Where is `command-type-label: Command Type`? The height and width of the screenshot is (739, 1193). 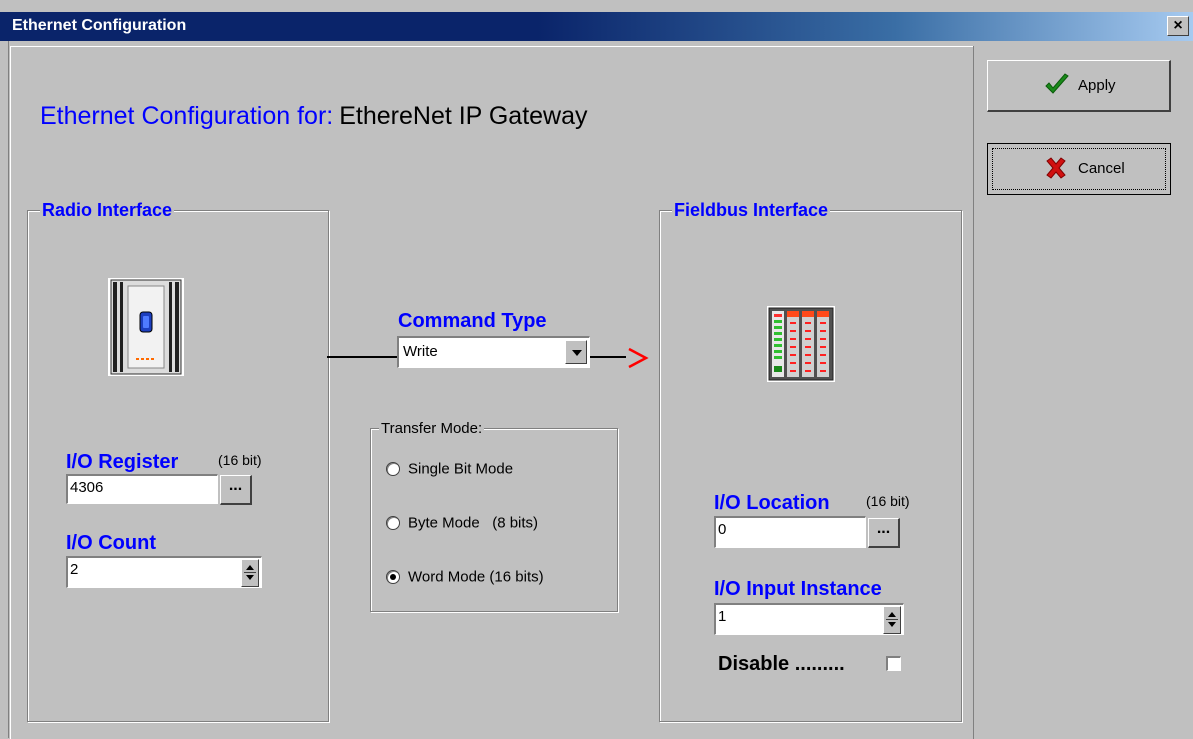 command-type-label: Command Type is located at coordinates (472, 321).